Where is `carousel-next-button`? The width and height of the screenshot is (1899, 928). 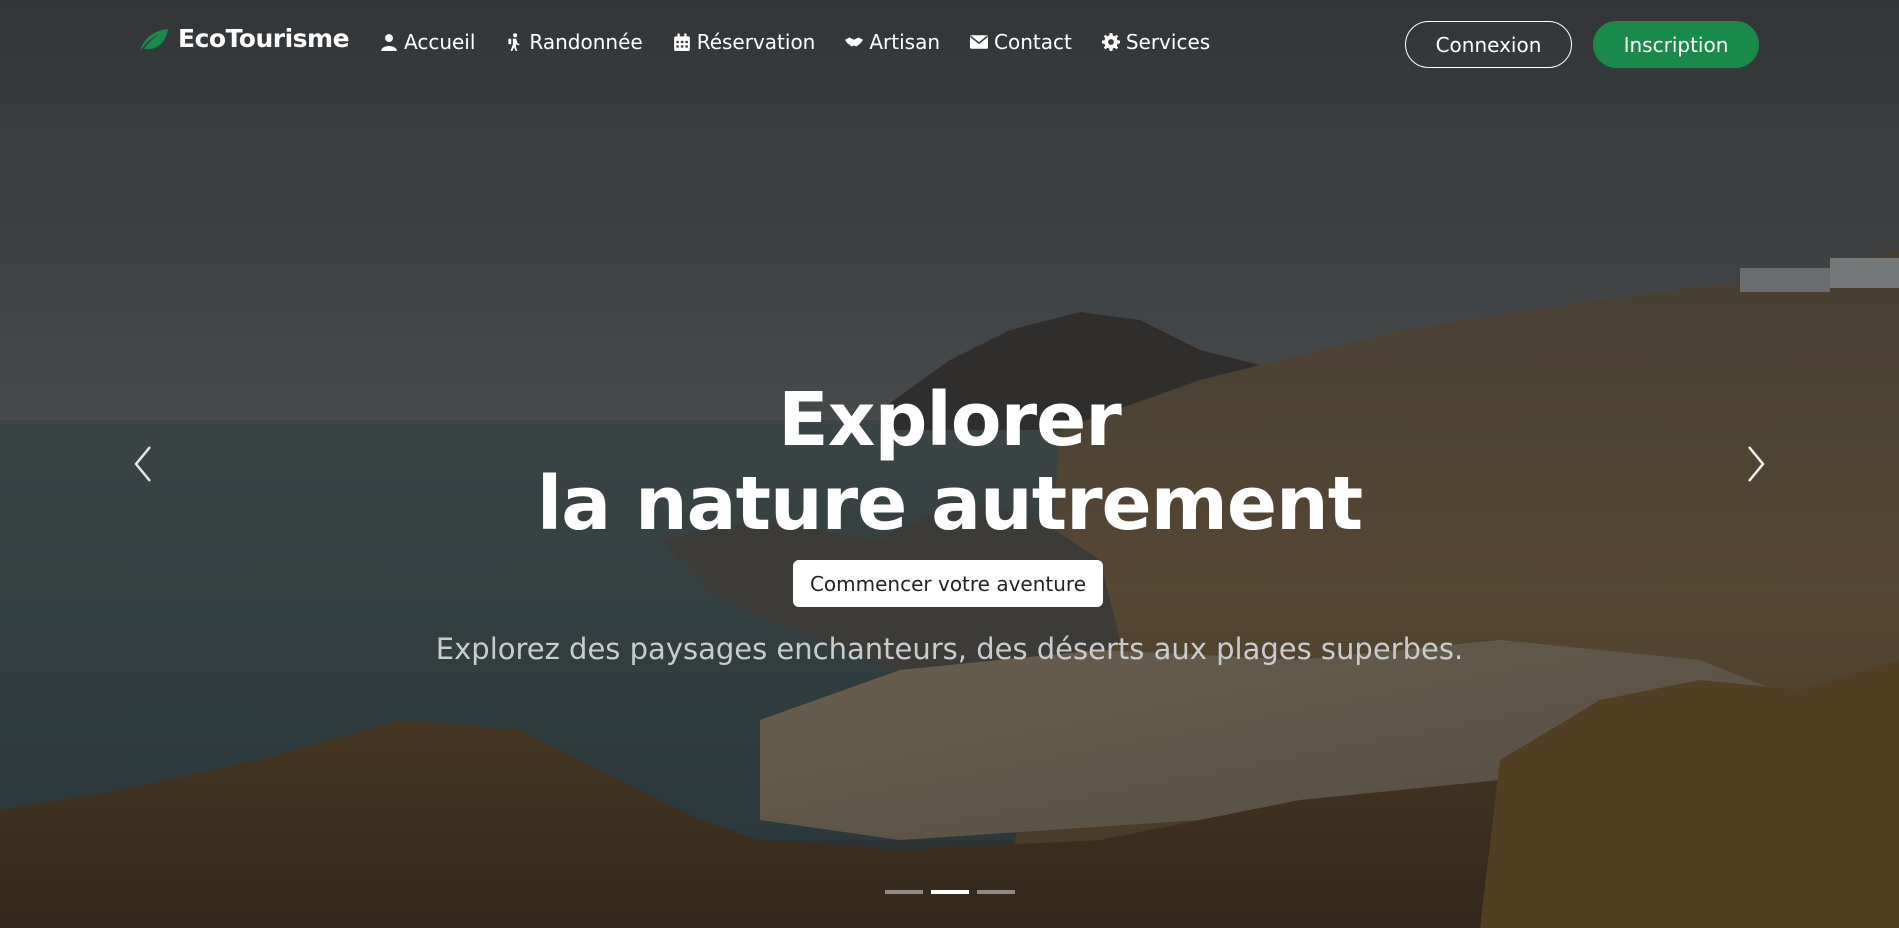 carousel-next-button is located at coordinates (1756, 464).